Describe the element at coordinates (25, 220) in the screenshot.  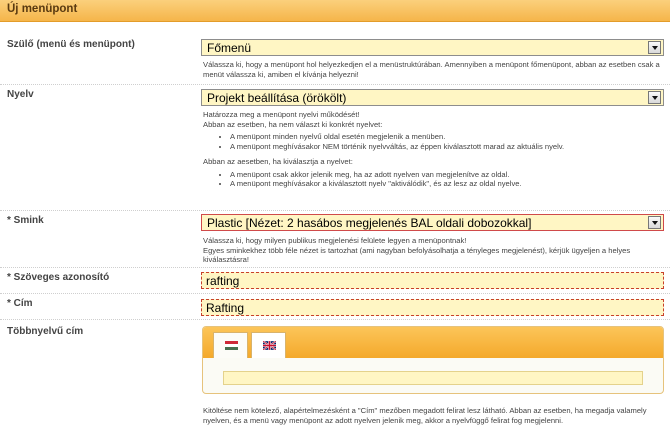
I see `skin-label: * Smink` at that location.